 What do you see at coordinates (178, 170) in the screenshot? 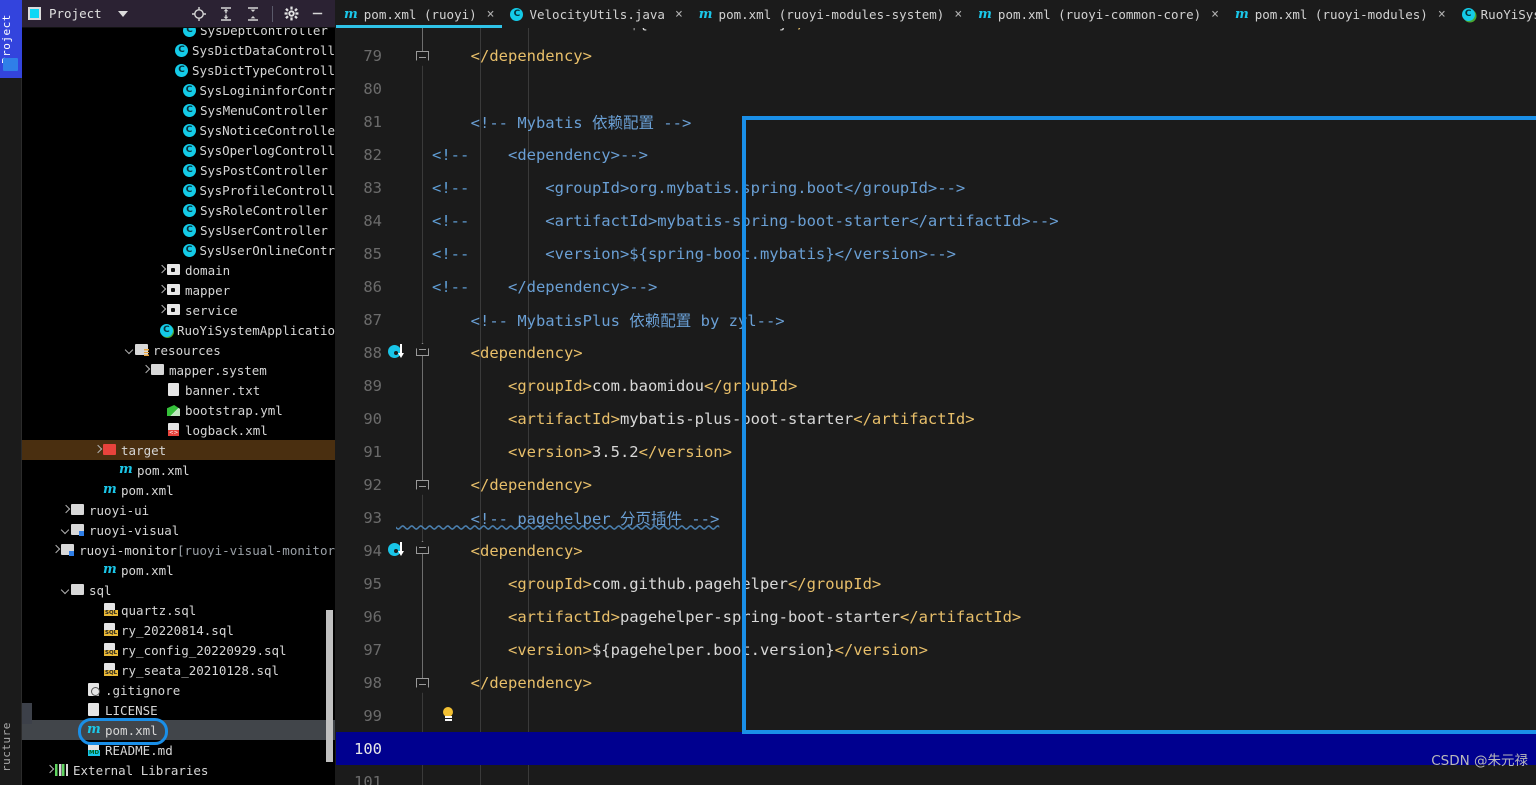
I see `tree-item: C SysPostController` at bounding box center [178, 170].